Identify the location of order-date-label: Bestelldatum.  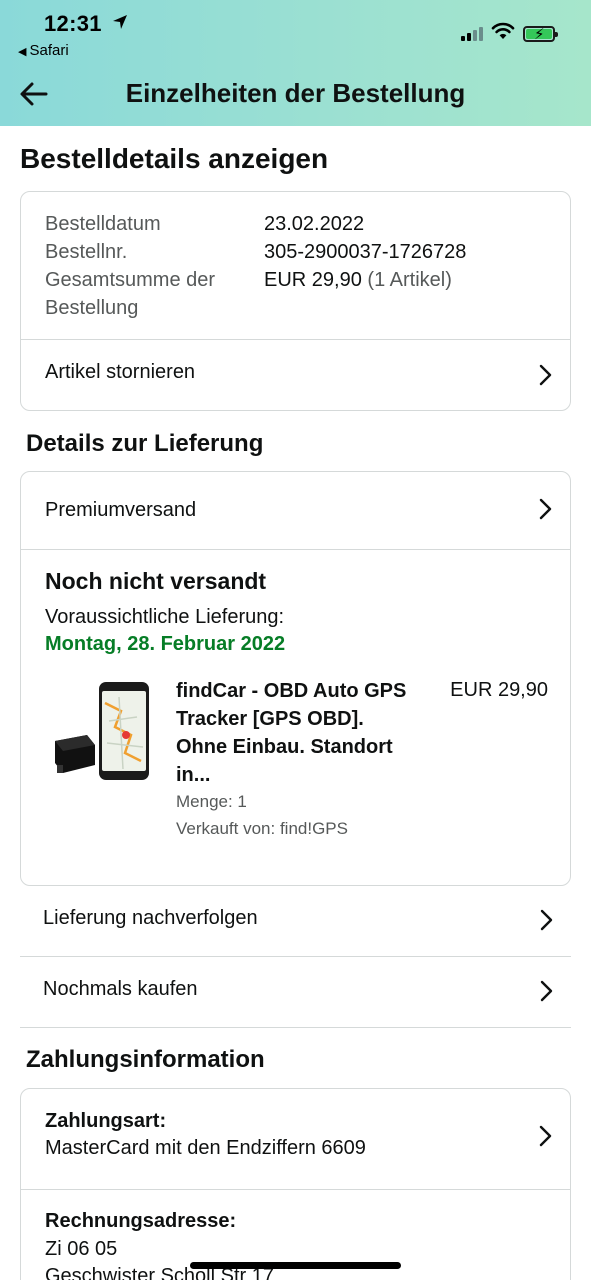
(103, 224).